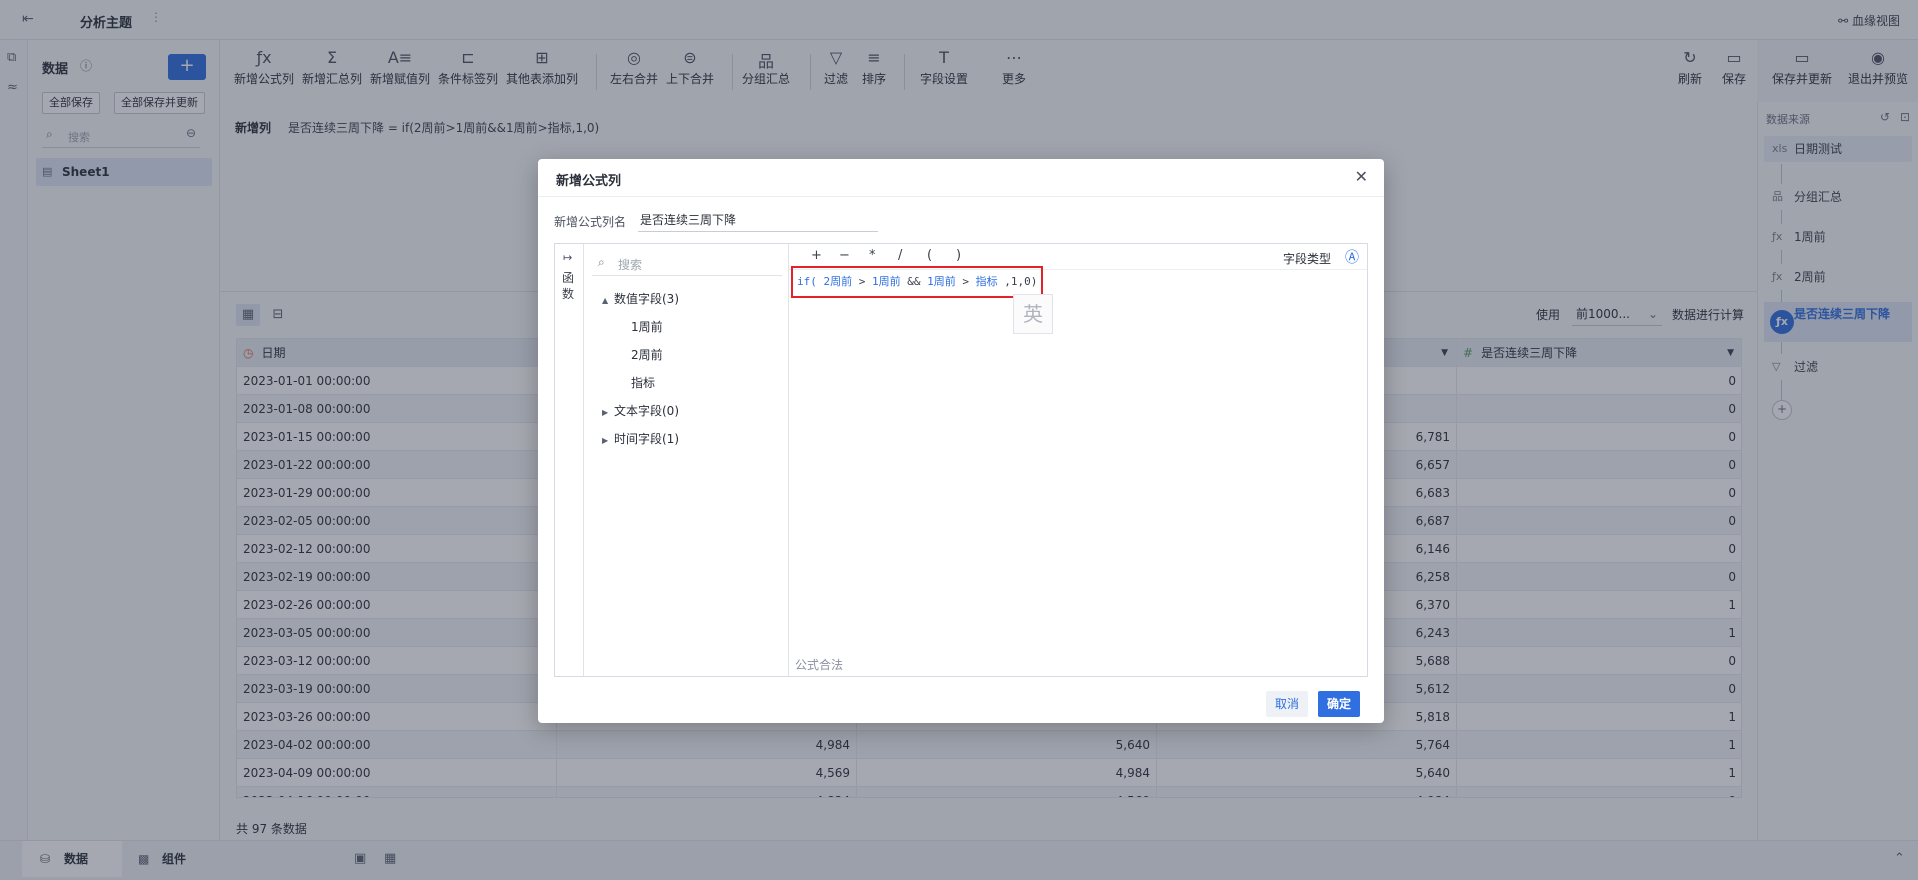 This screenshot has height=880, width=1918. I want to click on formula-expression: if( 2周前 > 1周前 && 1周前 > 指标 ,1,0), so click(917, 282).